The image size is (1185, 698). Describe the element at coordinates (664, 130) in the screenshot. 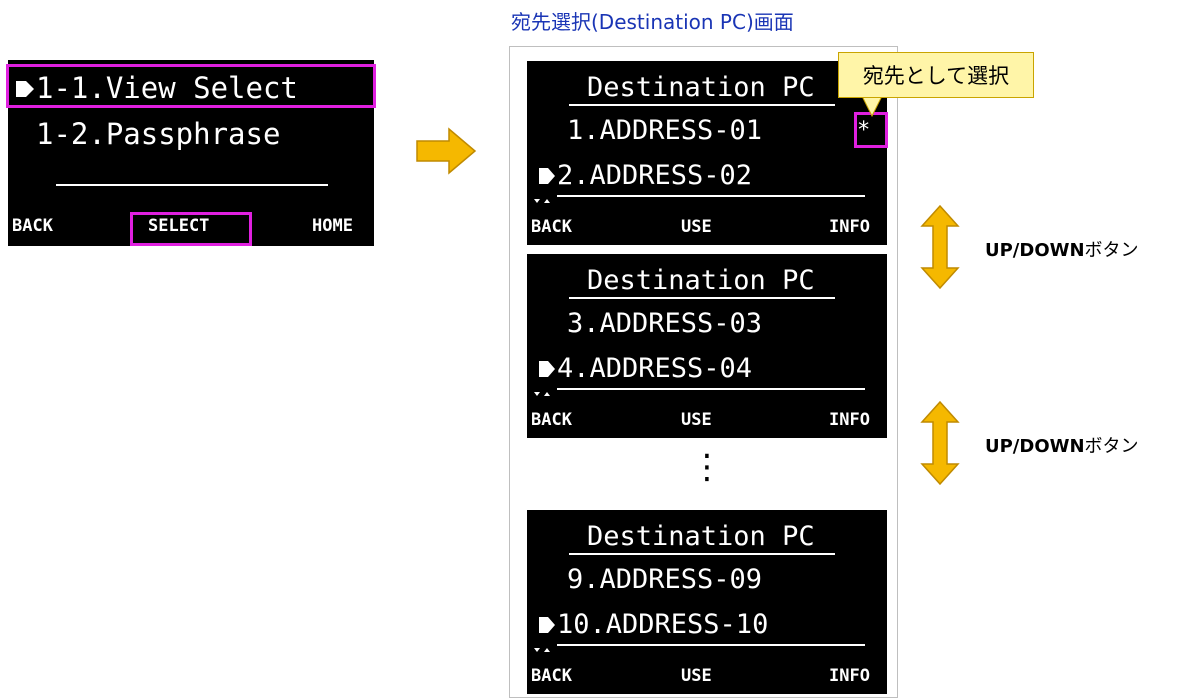

I see `list-item: 1.ADDRESS-01` at that location.